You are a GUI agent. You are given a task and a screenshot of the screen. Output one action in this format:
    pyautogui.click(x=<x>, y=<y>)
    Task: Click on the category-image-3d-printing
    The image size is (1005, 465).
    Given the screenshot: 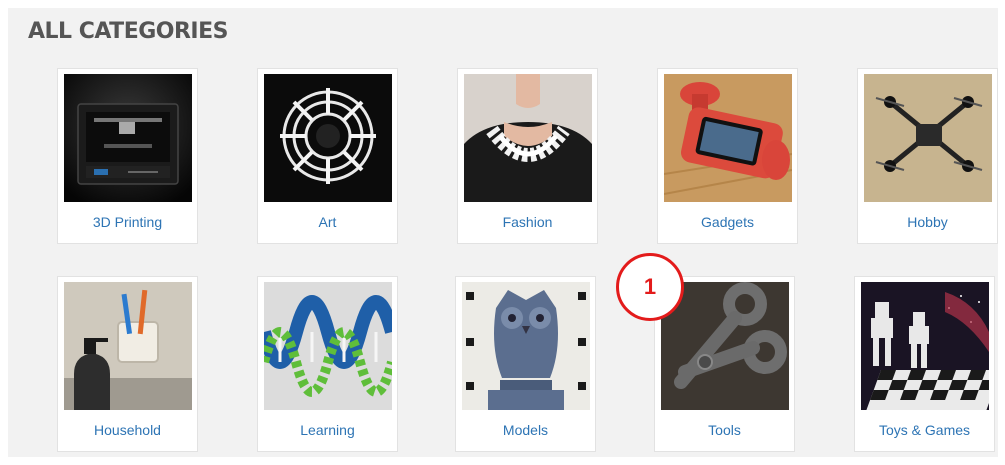 What is the action you would take?
    pyautogui.click(x=128, y=138)
    